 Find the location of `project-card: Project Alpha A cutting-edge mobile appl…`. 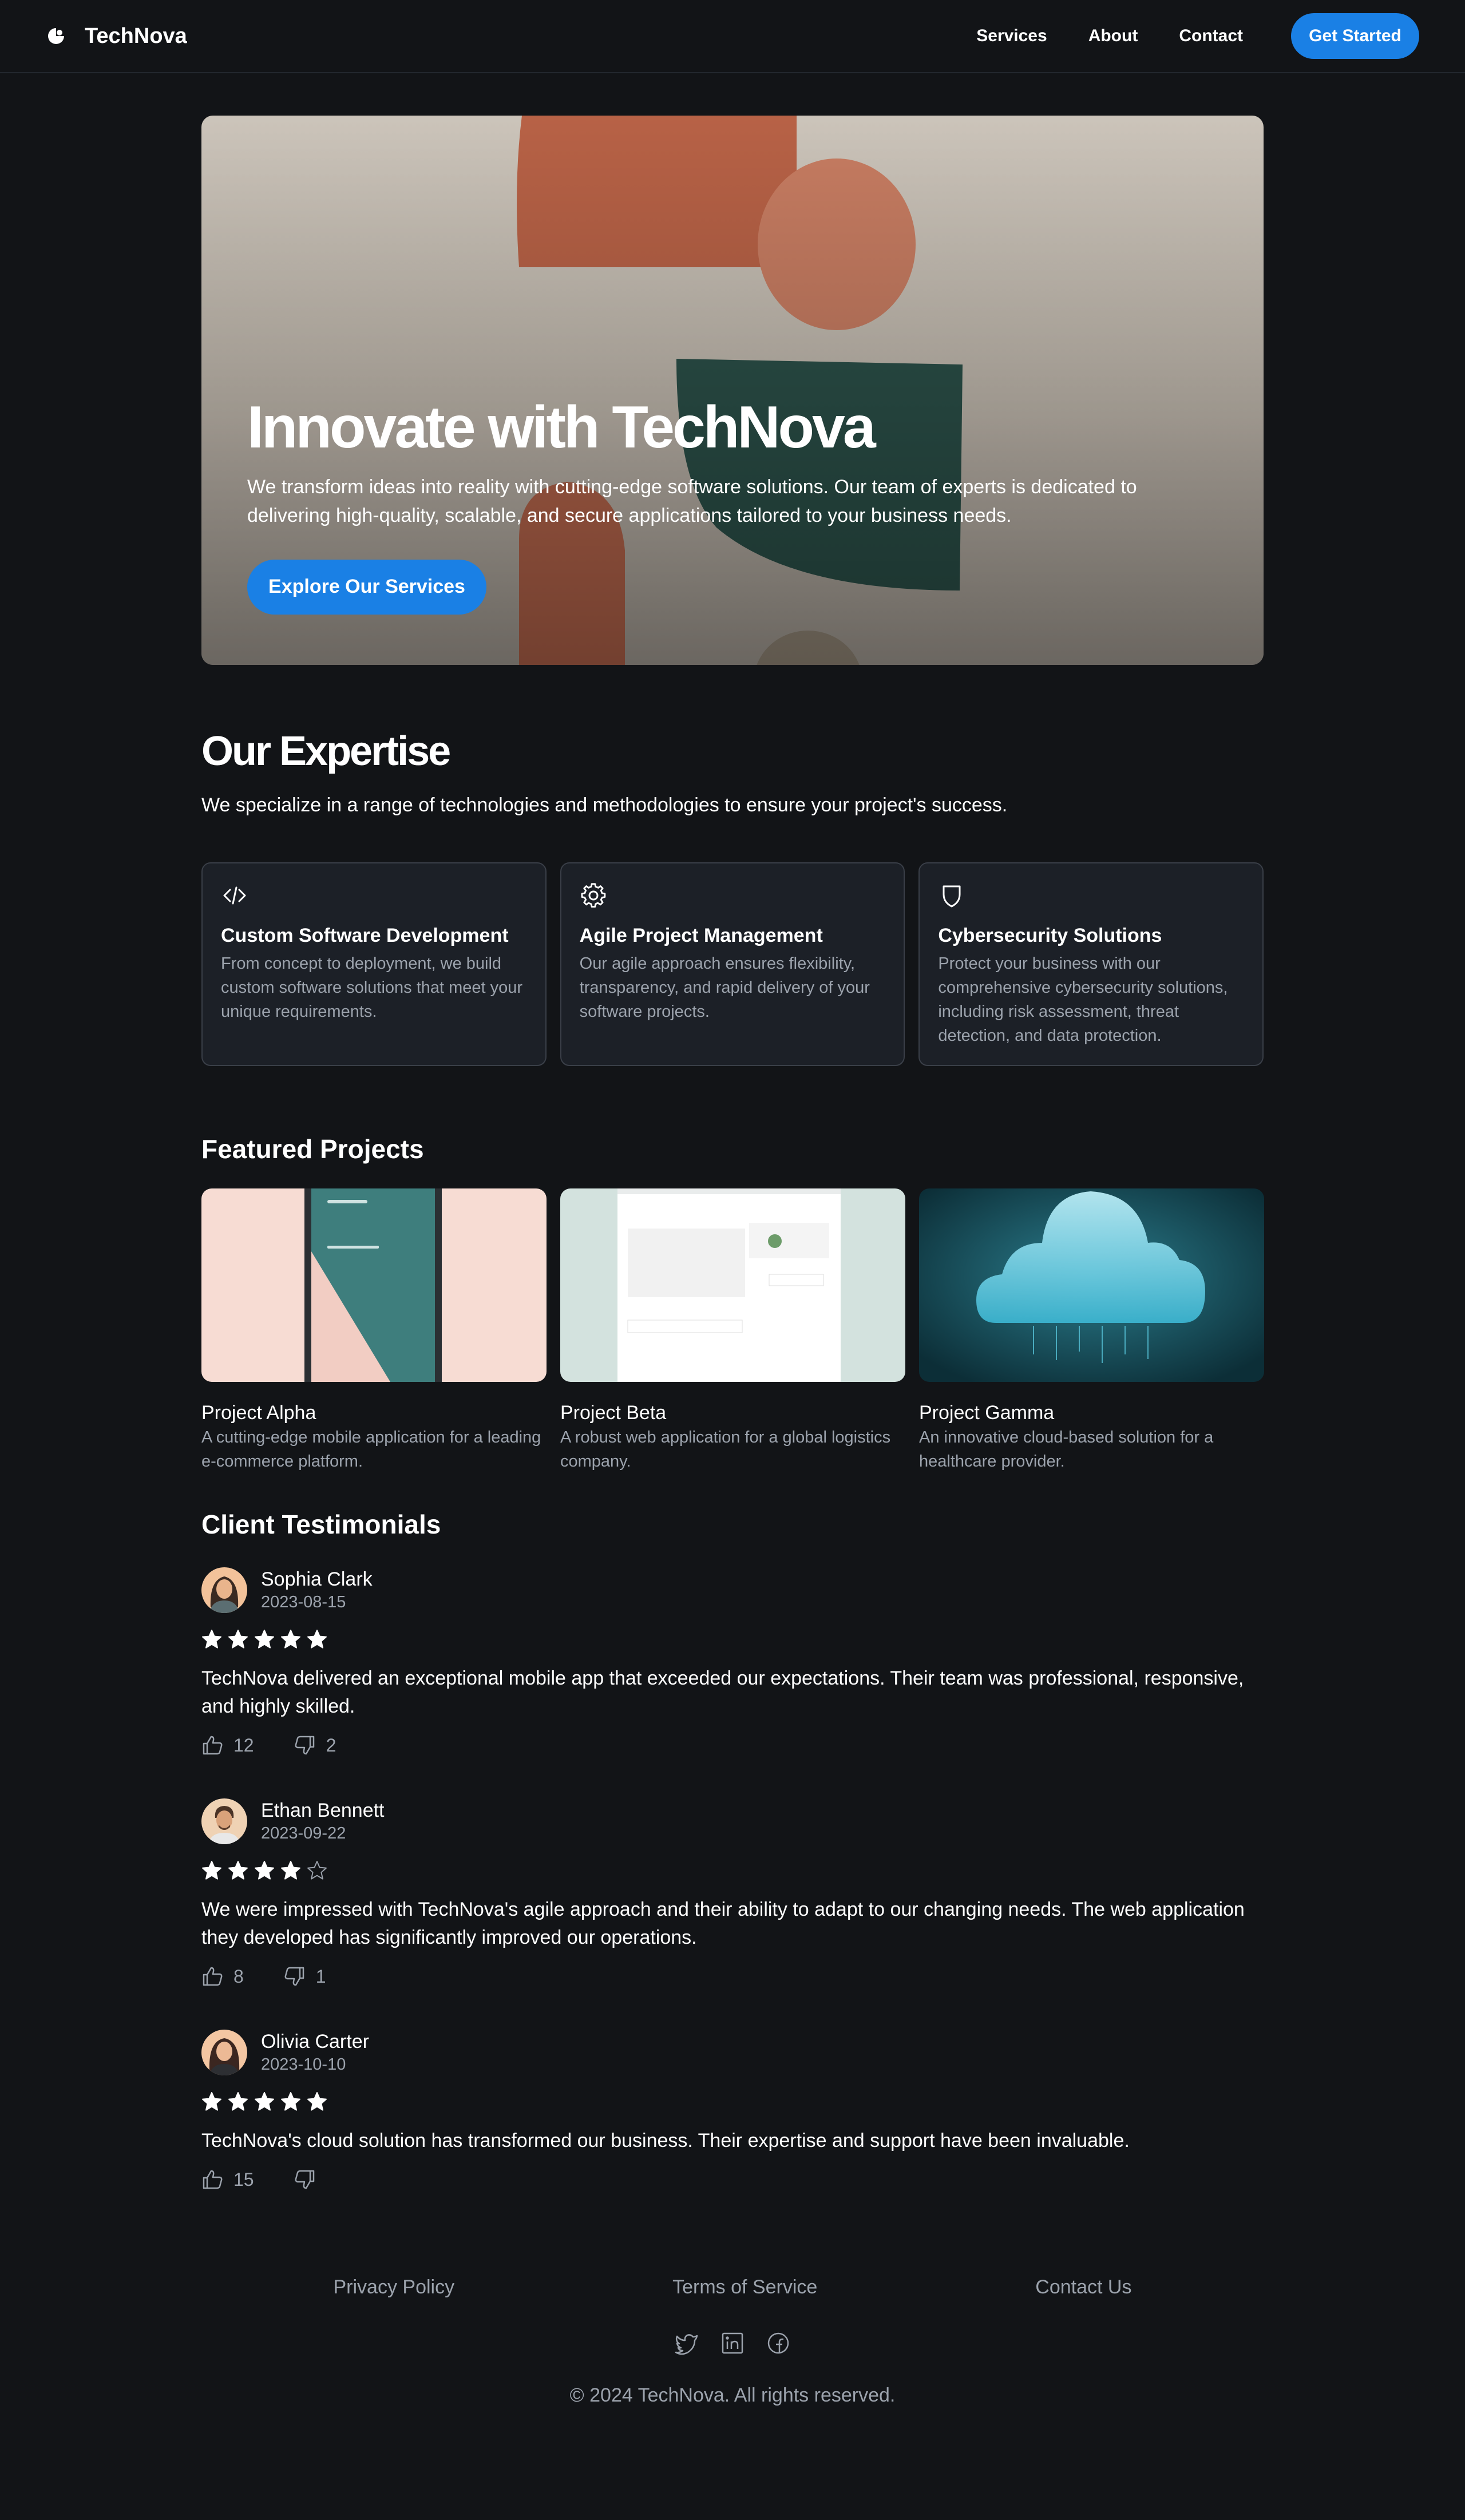

project-card: Project Alpha A cutting-edge mobile appl… is located at coordinates (374, 1331).